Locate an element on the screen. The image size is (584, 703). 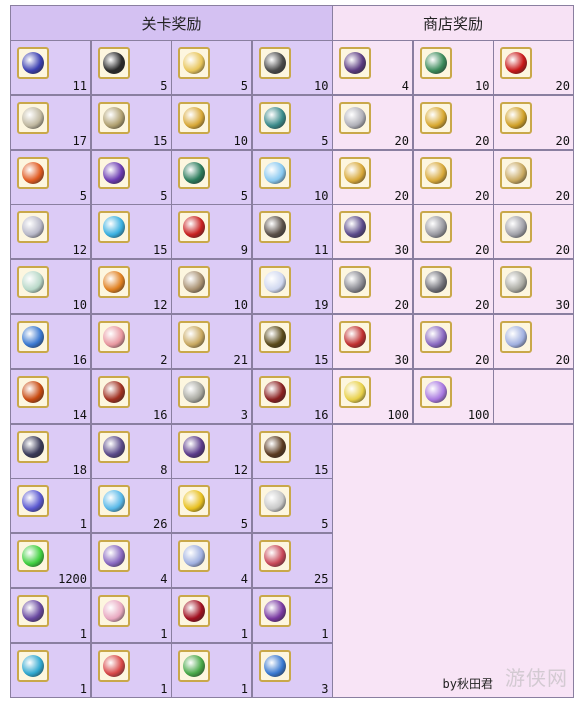
reward-quantity: 1200 is located at coordinates (72, 579).